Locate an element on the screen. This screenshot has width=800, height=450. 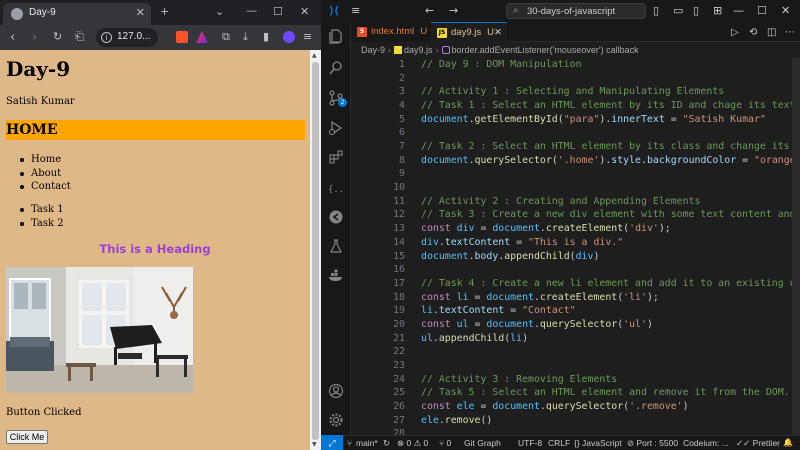
notifications-bell-icon: 🔔 is located at coordinates (788, 442).